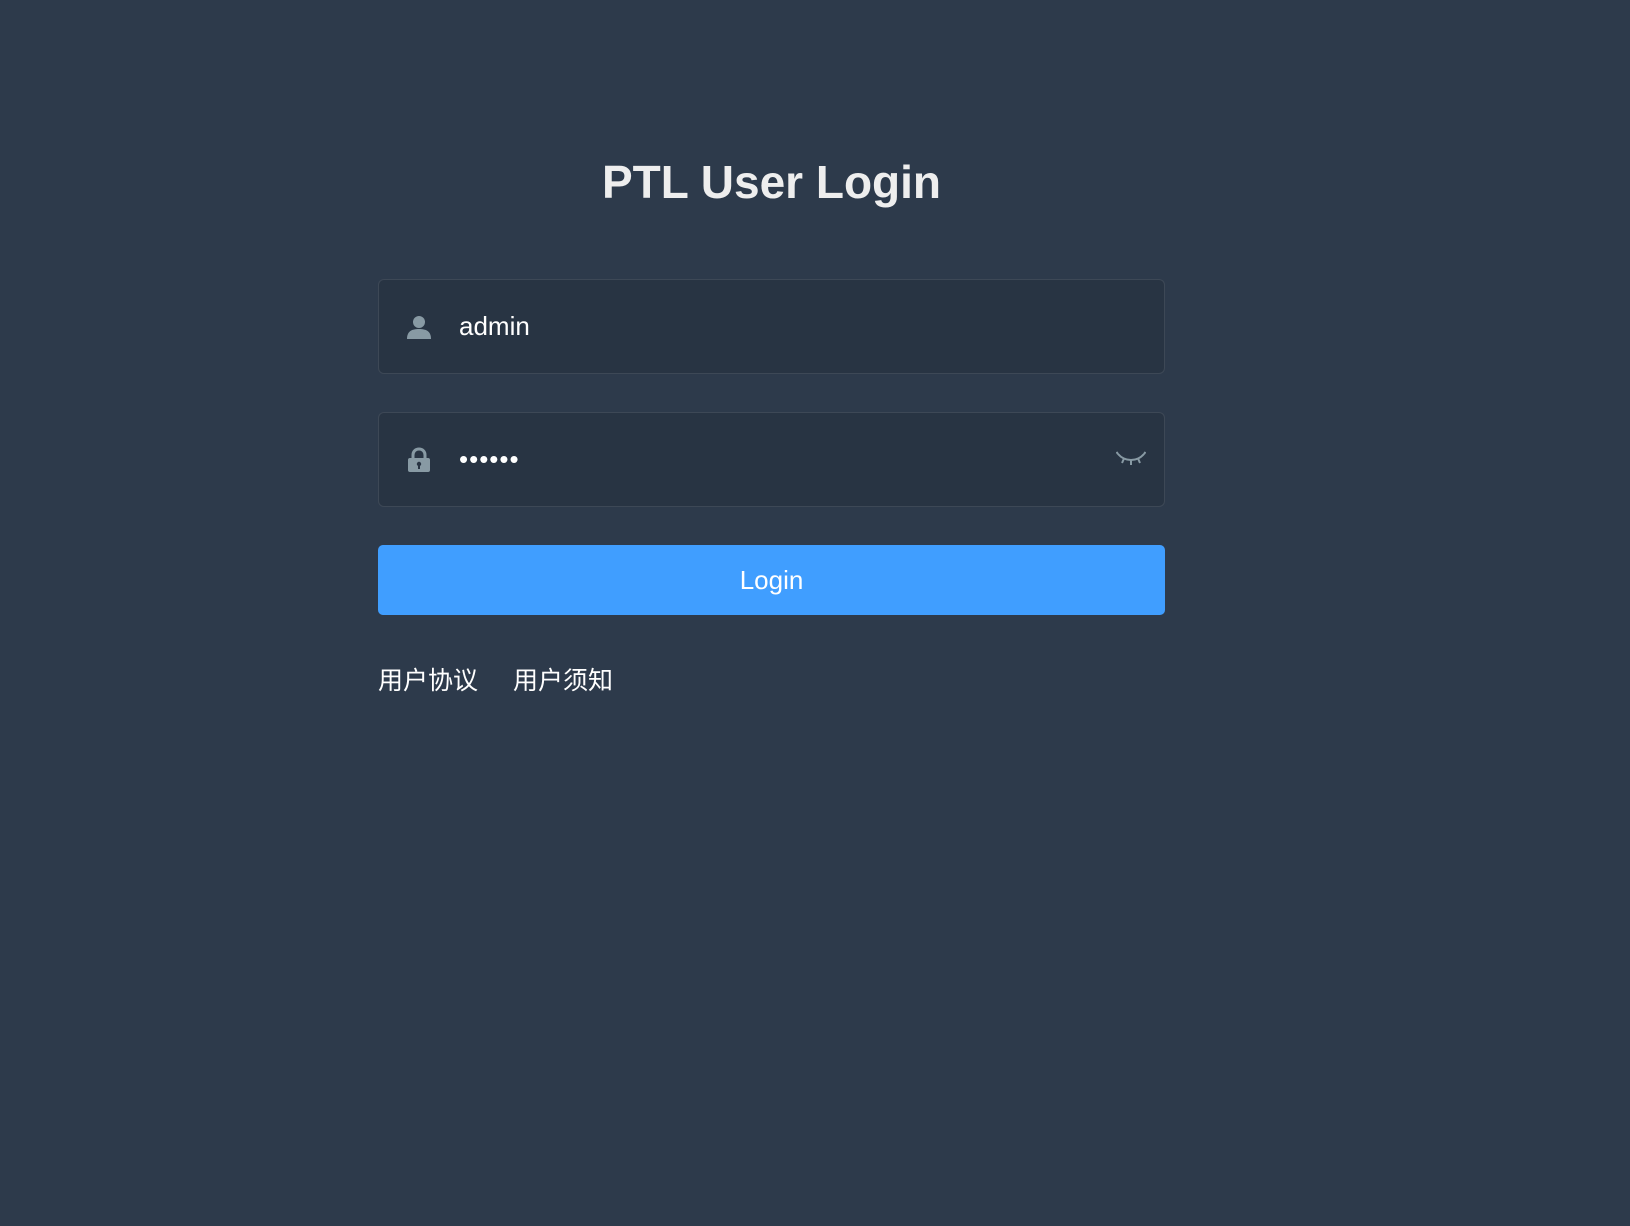 The width and height of the screenshot is (1630, 1226). Describe the element at coordinates (428, 681) in the screenshot. I see `user-agreement-link: 用户协议` at that location.